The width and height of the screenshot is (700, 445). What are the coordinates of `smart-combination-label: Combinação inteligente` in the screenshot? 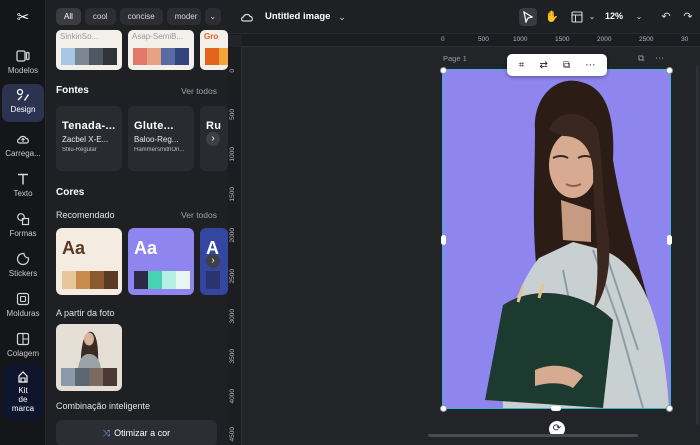 It's located at (103, 406).